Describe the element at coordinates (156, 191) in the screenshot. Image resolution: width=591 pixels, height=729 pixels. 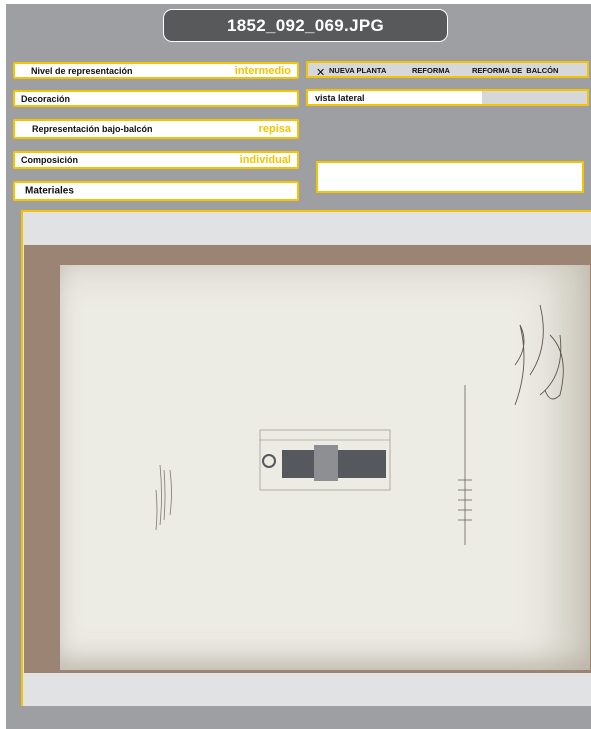
I see `materiales-field: Materiales` at that location.